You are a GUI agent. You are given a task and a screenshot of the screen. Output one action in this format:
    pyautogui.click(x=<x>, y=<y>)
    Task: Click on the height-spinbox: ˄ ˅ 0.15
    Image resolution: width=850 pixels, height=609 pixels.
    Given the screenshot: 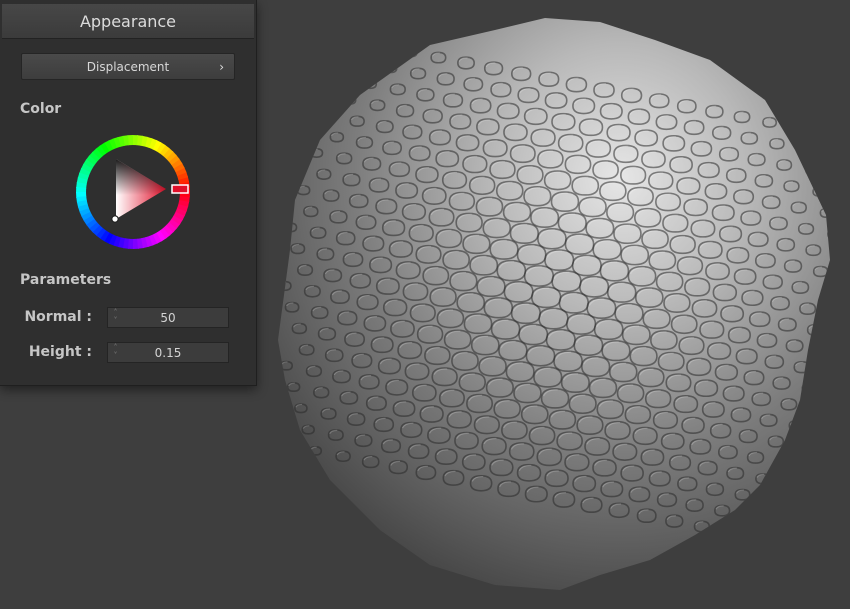 What is the action you would take?
    pyautogui.click(x=168, y=352)
    